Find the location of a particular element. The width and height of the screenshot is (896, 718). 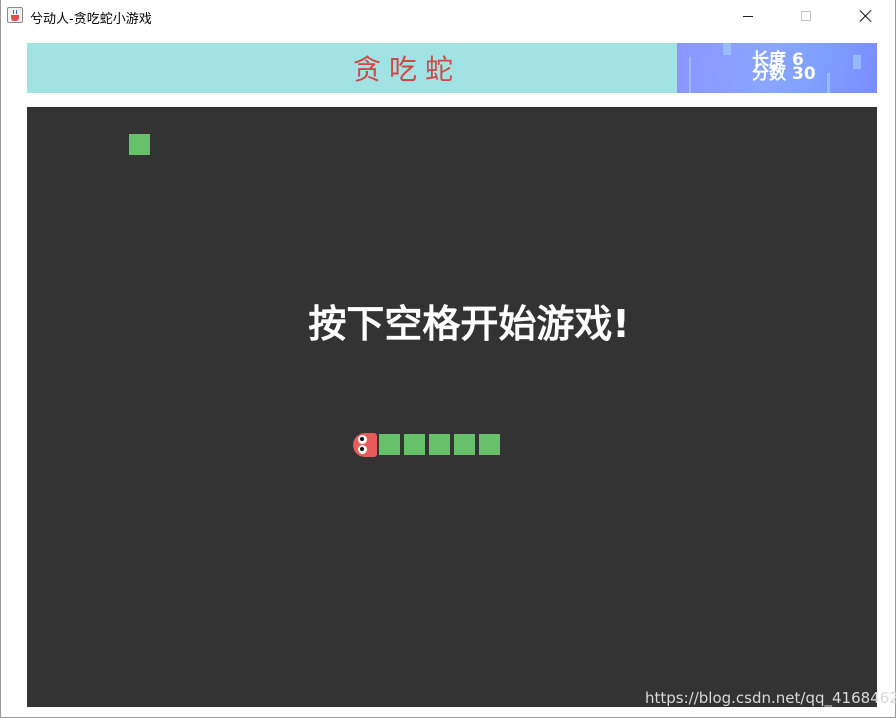

minimize-button is located at coordinates (748, 16).